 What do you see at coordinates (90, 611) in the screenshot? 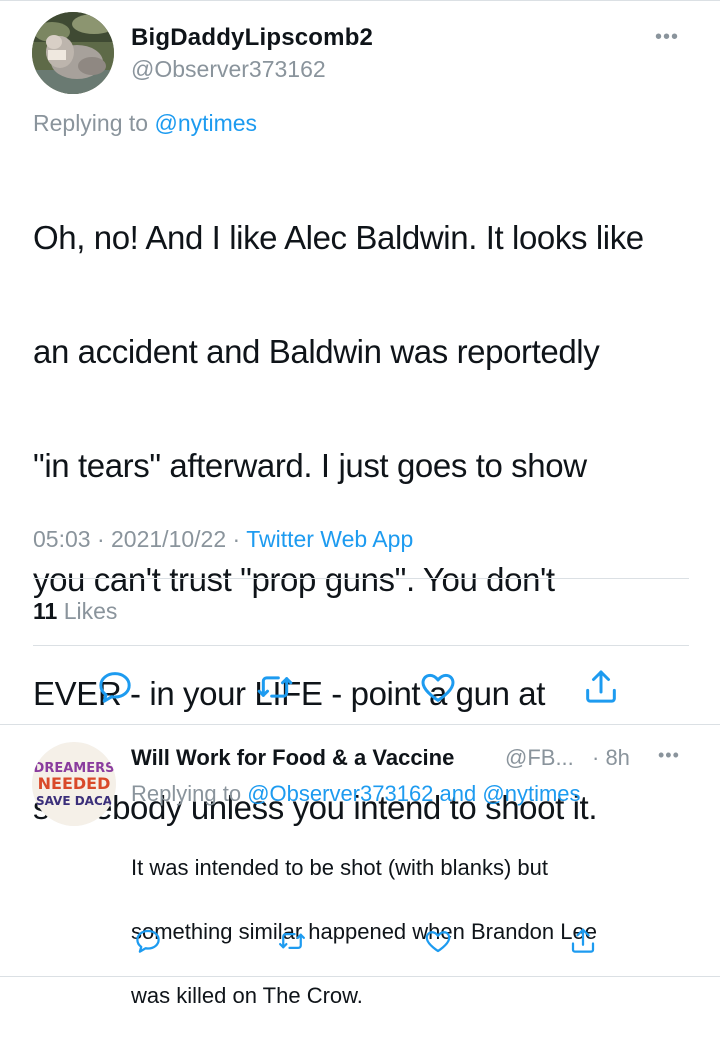
I see `likes-label: Likes` at bounding box center [90, 611].